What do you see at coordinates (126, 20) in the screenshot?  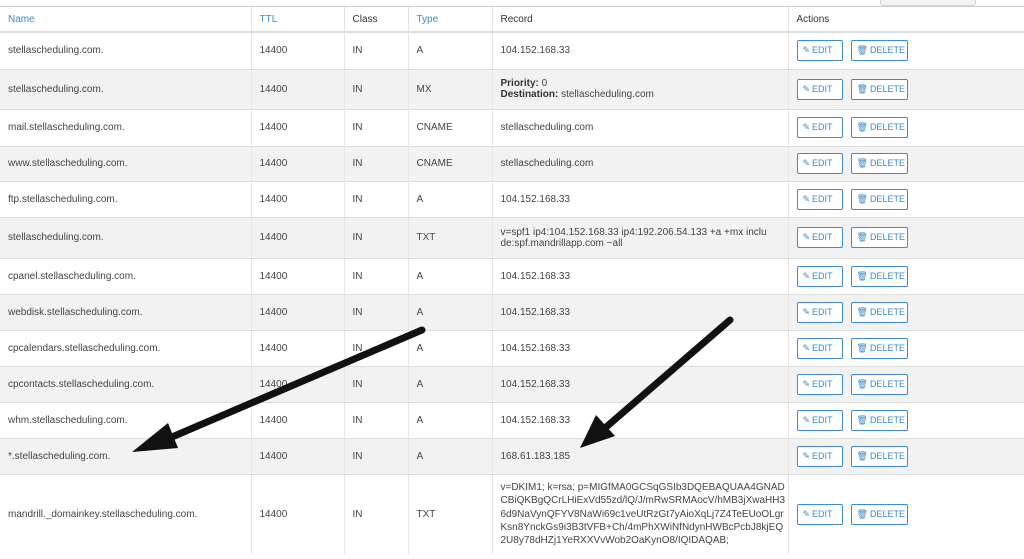 I see `column-header-name: Name` at bounding box center [126, 20].